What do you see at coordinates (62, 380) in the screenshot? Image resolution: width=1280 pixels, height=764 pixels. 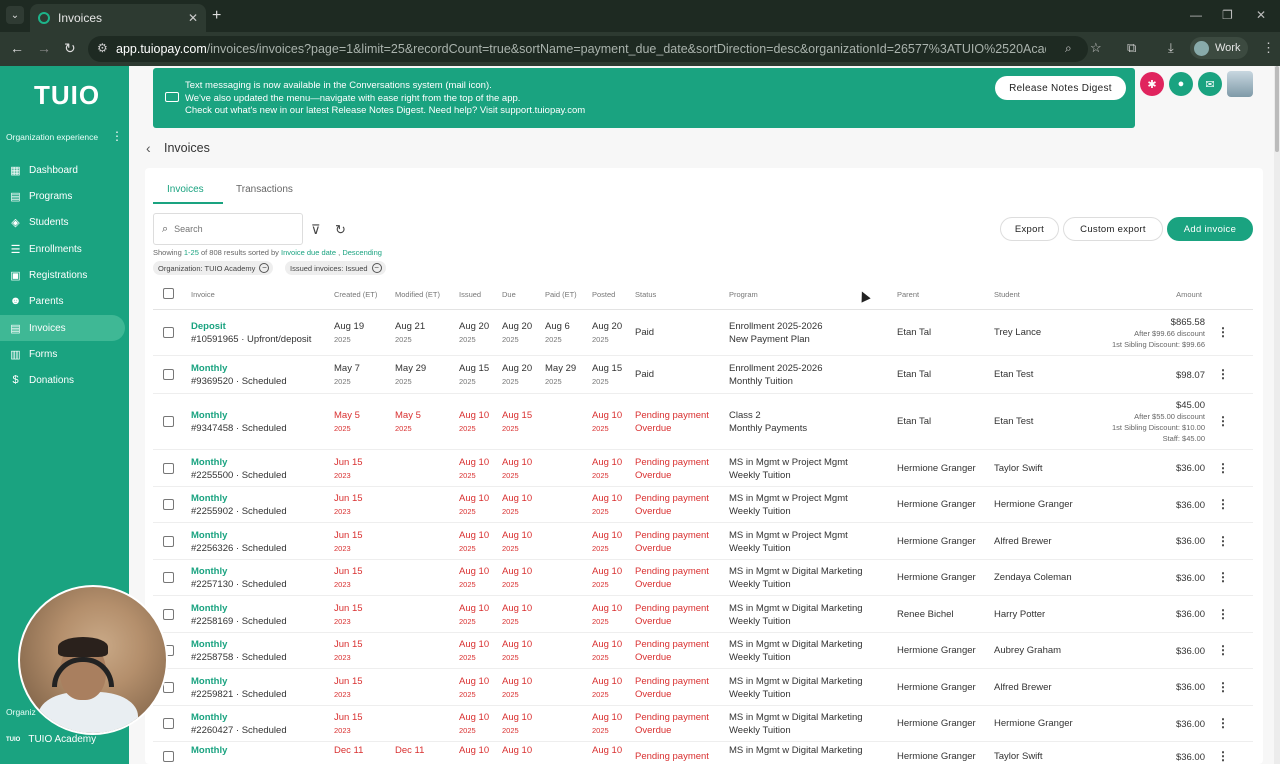 I see `sidebar-item-donations: $ Donations` at bounding box center [62, 380].